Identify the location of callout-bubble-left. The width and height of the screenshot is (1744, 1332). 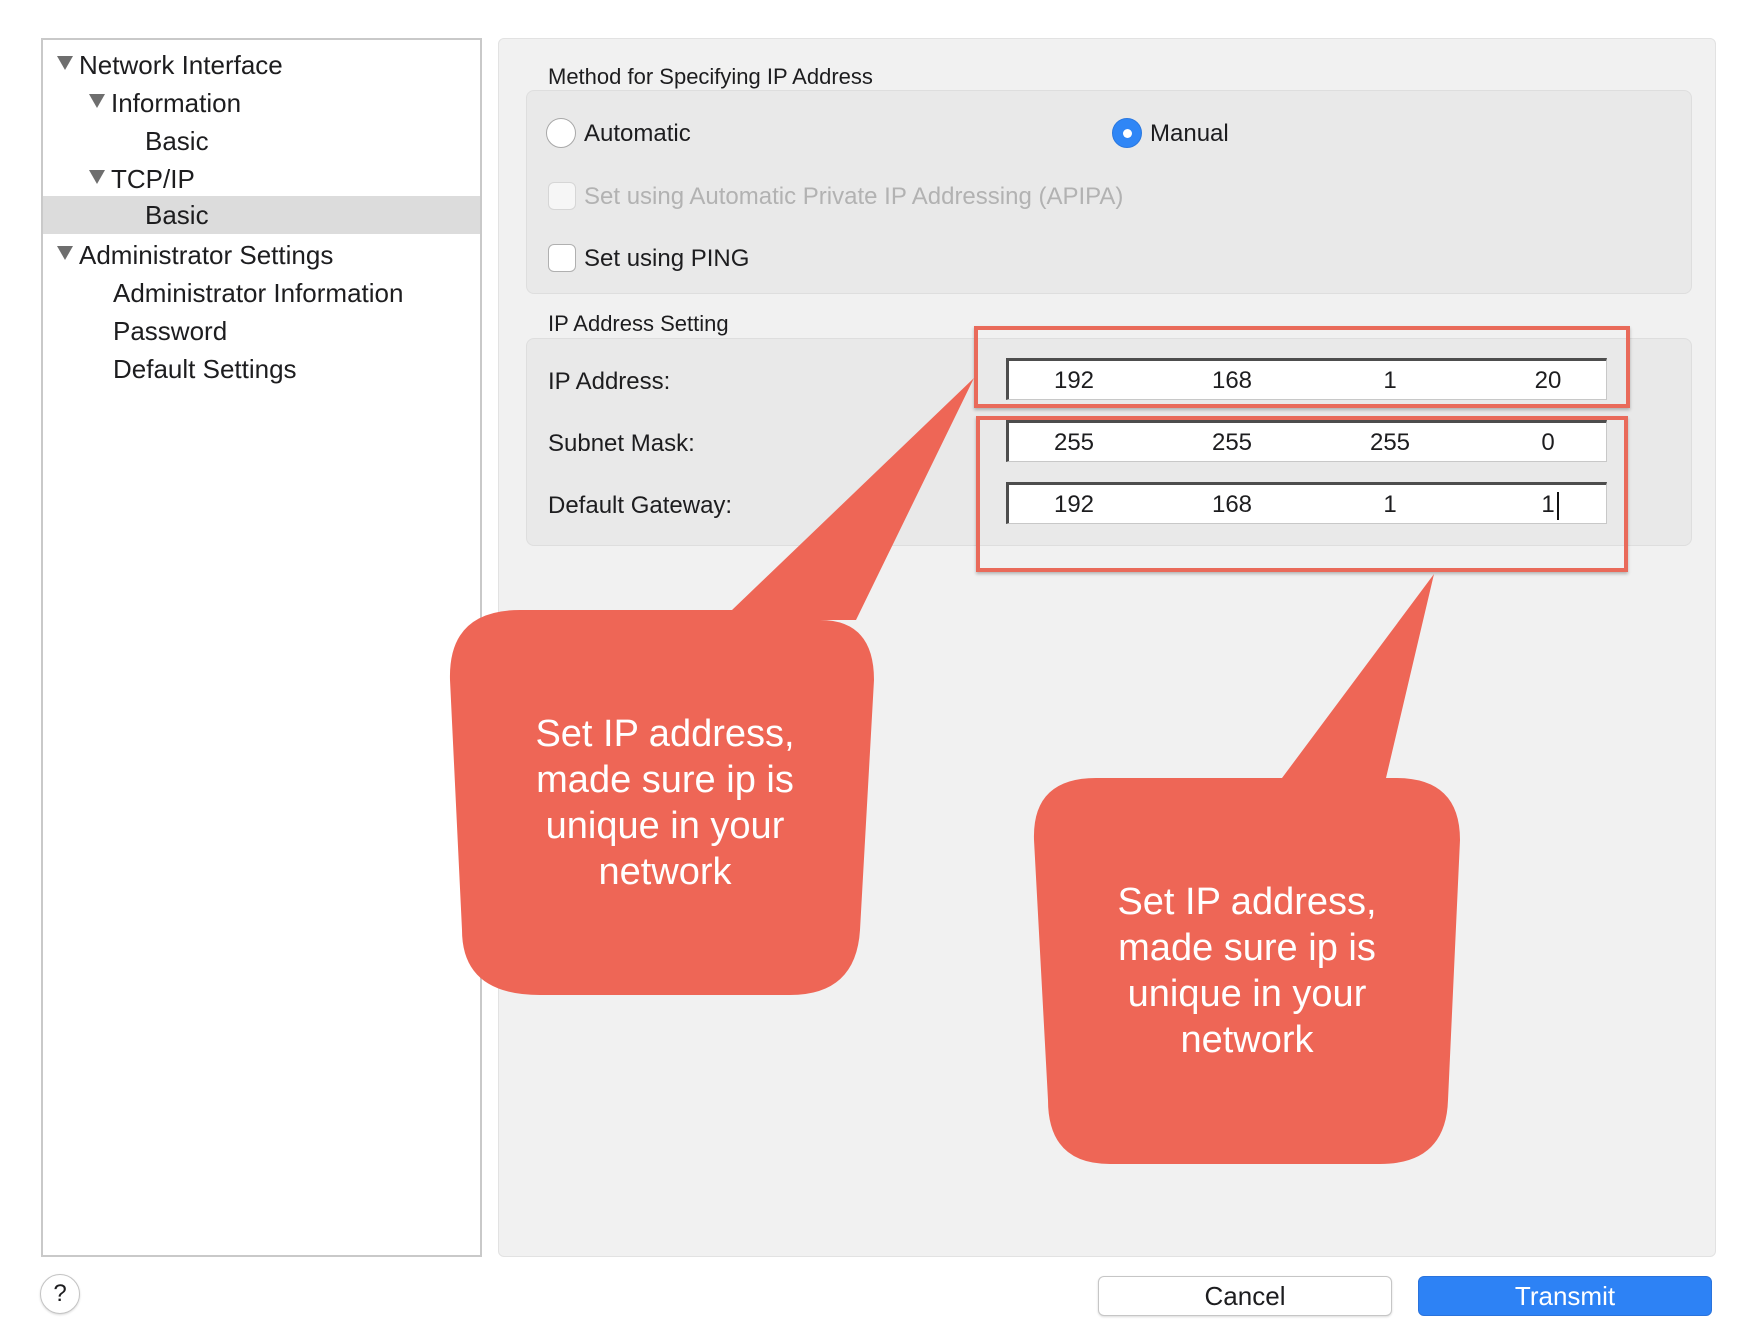
(712, 686).